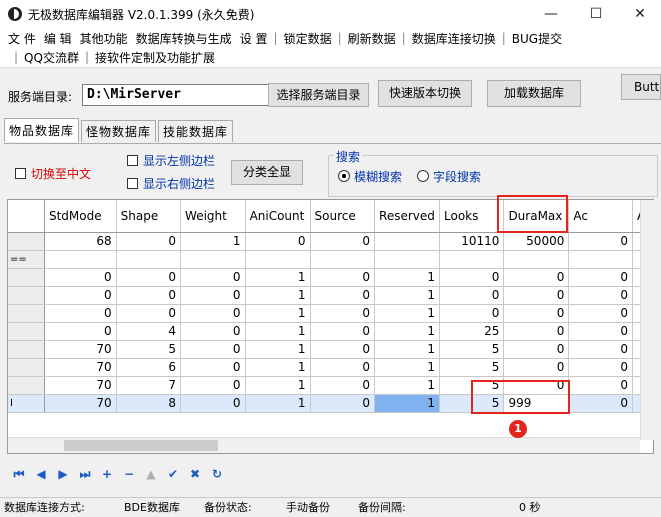 The image size is (661, 517). I want to click on maximize-button: ☐, so click(596, 14).